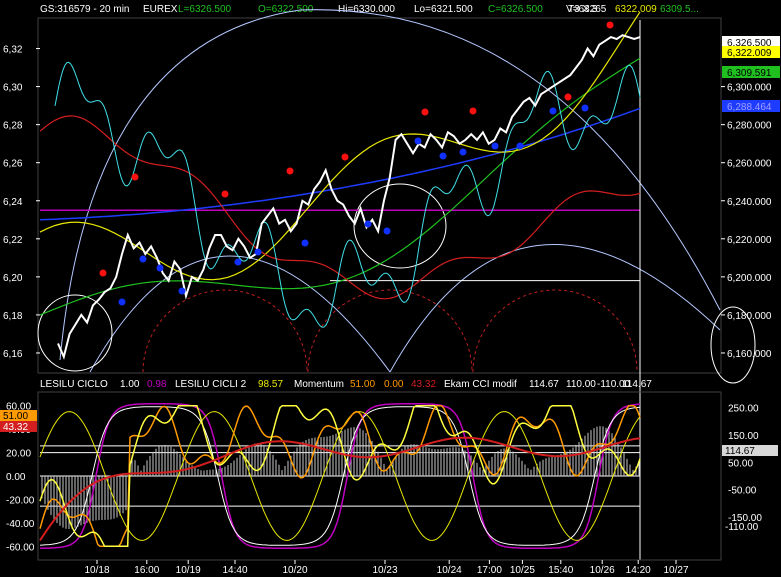  I want to click on ciclo-name: LESILU CICLO, so click(74, 384).